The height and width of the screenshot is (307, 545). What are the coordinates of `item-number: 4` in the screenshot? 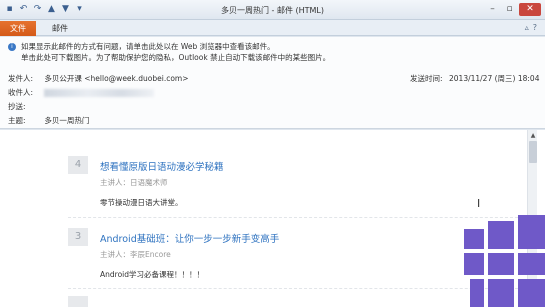 It's located at (78, 165).